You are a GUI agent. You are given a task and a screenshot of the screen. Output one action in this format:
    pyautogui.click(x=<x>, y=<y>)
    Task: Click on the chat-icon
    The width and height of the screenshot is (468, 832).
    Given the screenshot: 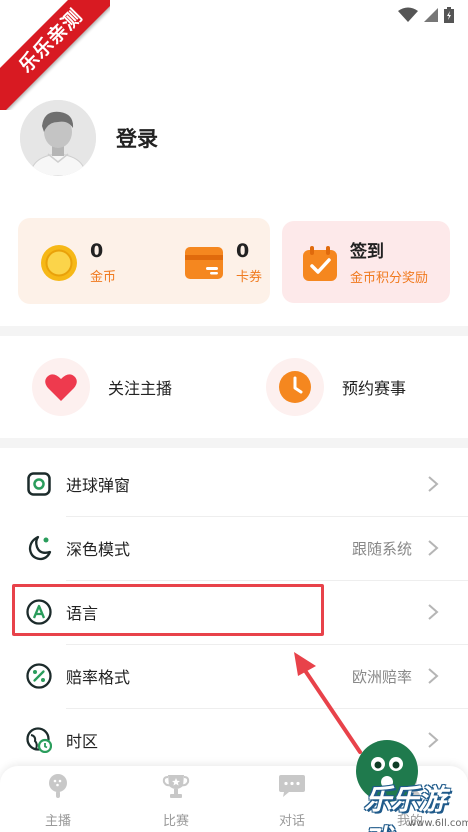 What is the action you would take?
    pyautogui.click(x=292, y=786)
    